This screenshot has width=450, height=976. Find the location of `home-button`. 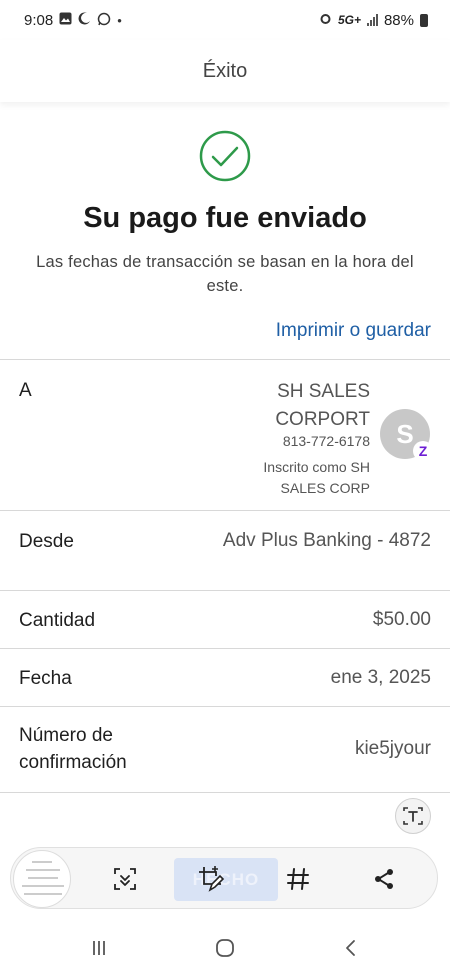

home-button is located at coordinates (225, 948).